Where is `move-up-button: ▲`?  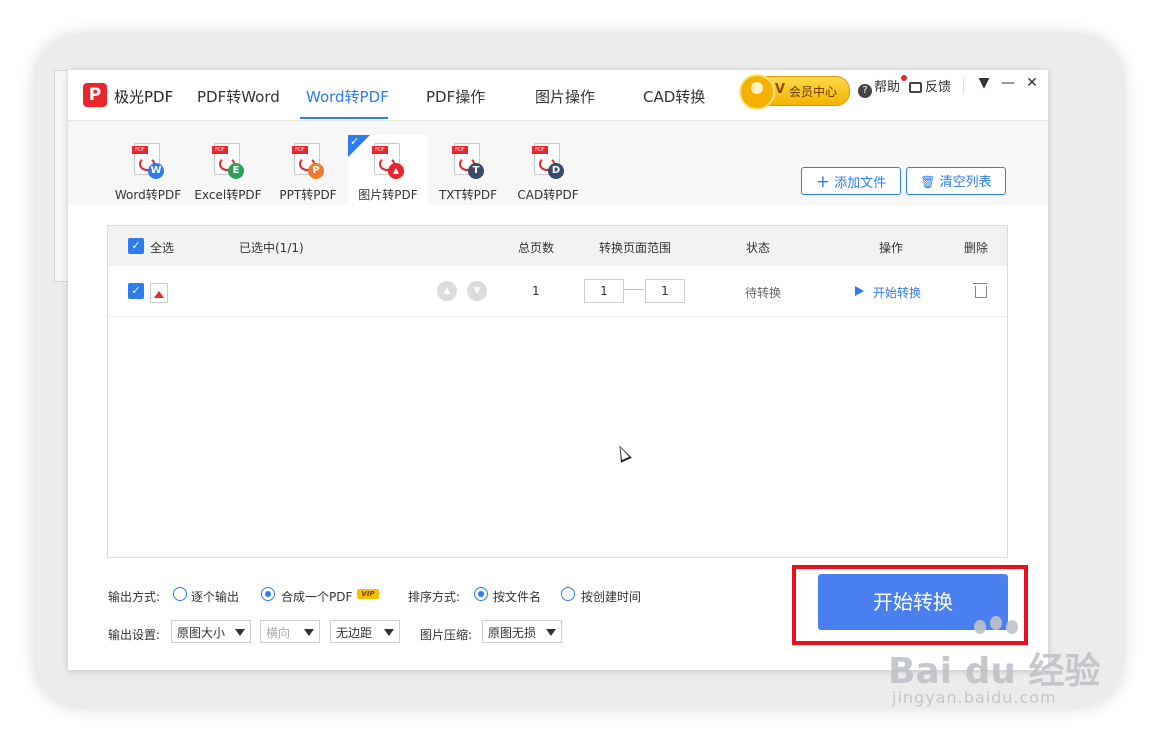
move-up-button: ▲ is located at coordinates (447, 291).